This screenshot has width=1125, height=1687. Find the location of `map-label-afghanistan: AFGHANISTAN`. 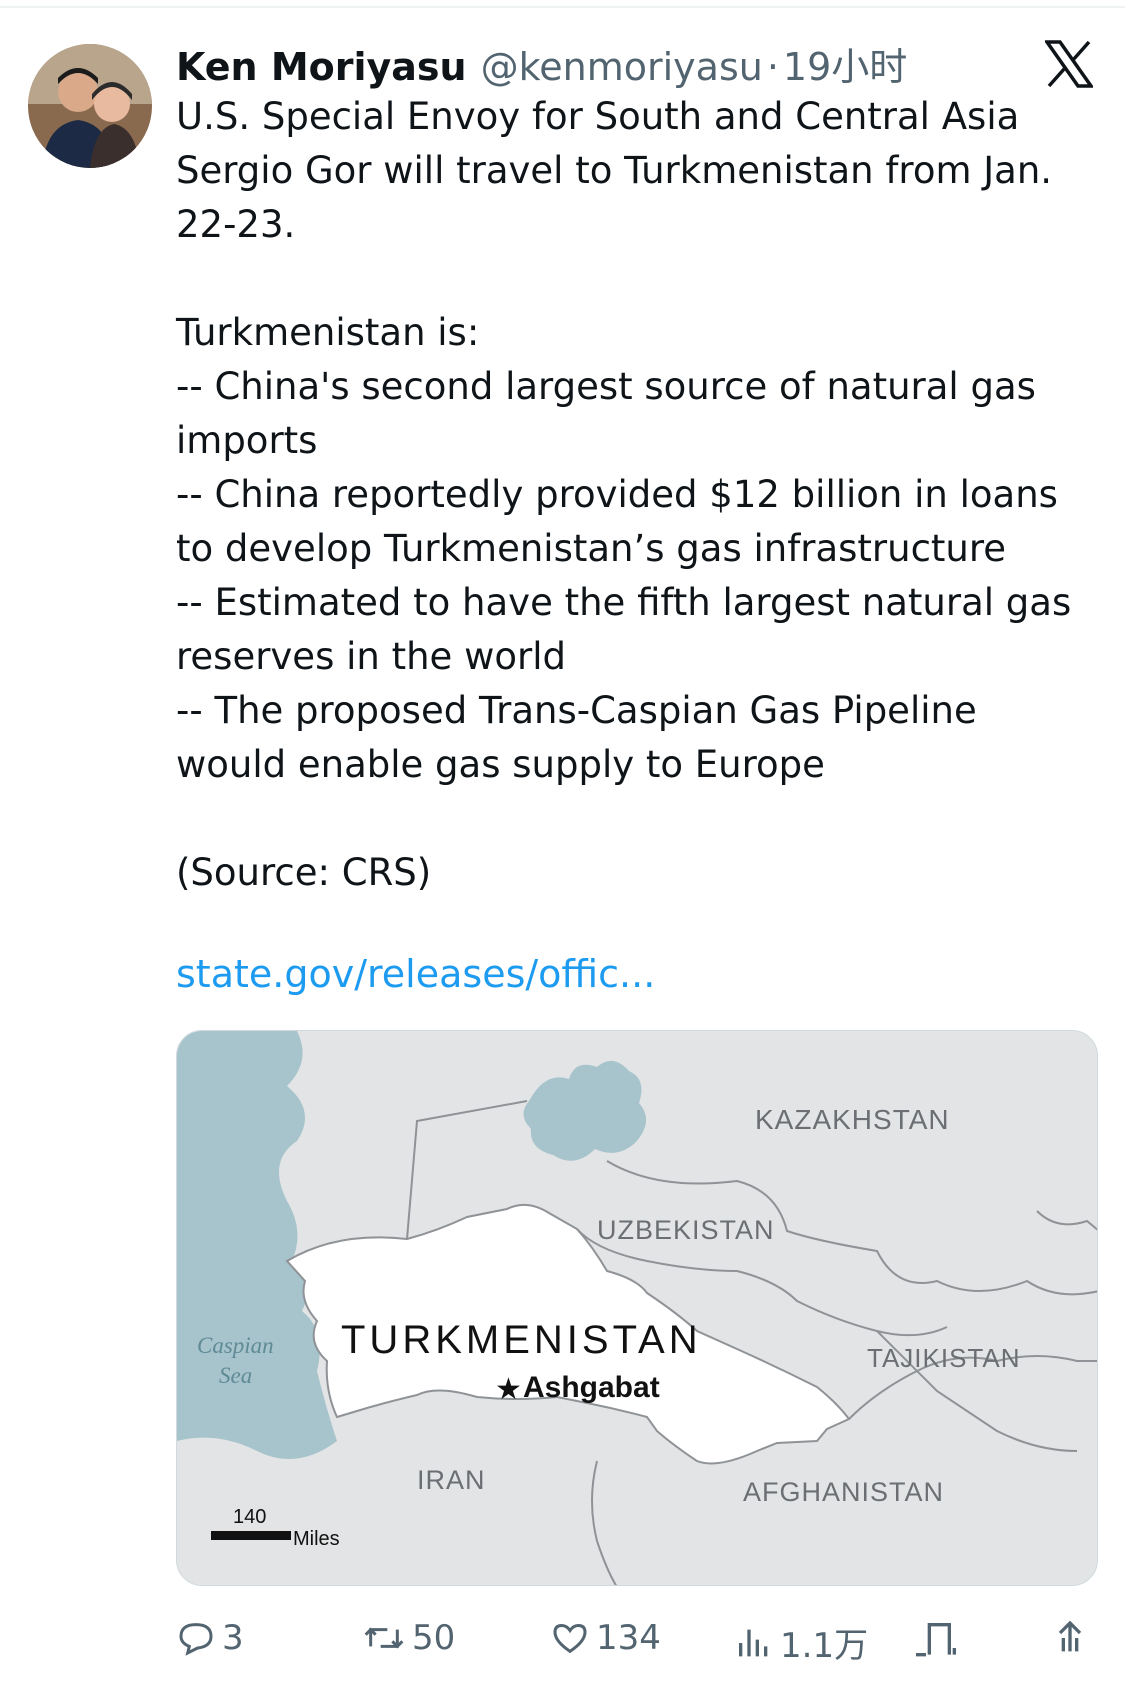

map-label-afghanistan: AFGHANISTAN is located at coordinates (843, 1492).